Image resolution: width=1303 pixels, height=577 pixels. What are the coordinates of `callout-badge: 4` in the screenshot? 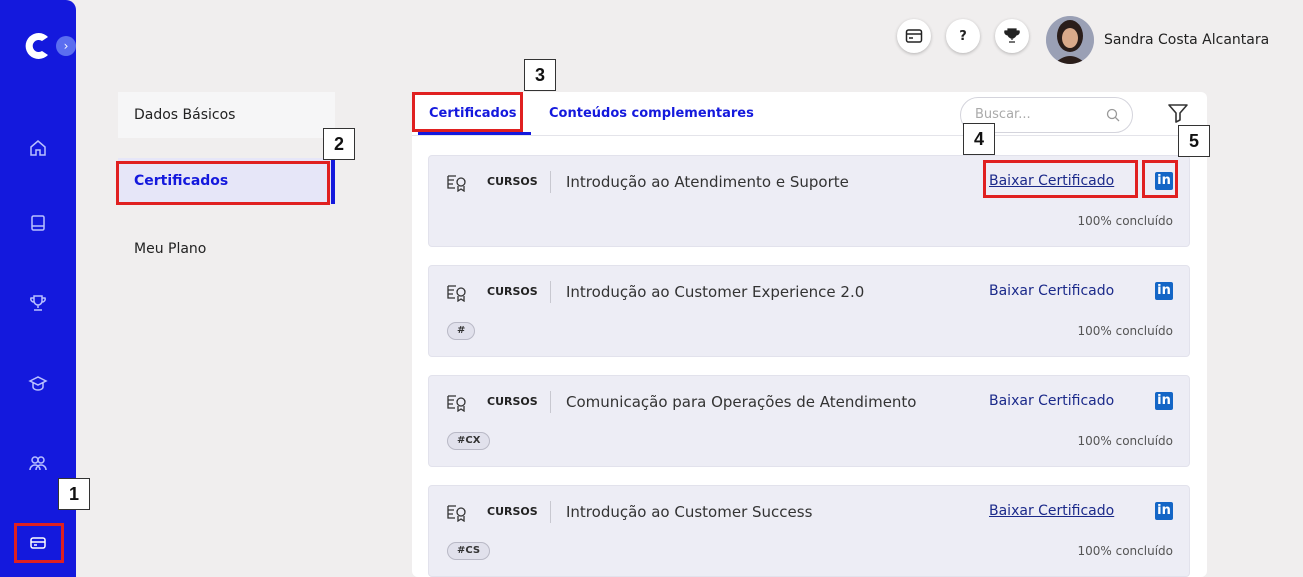 It's located at (979, 139).